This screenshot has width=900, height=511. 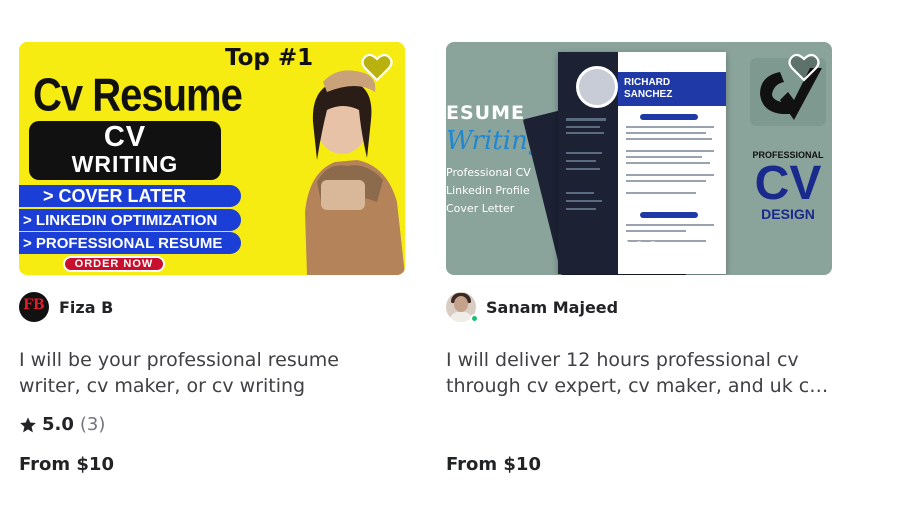 What do you see at coordinates (648, 94) in the screenshot?
I see `resume-name-line: SANCHEZ` at bounding box center [648, 94].